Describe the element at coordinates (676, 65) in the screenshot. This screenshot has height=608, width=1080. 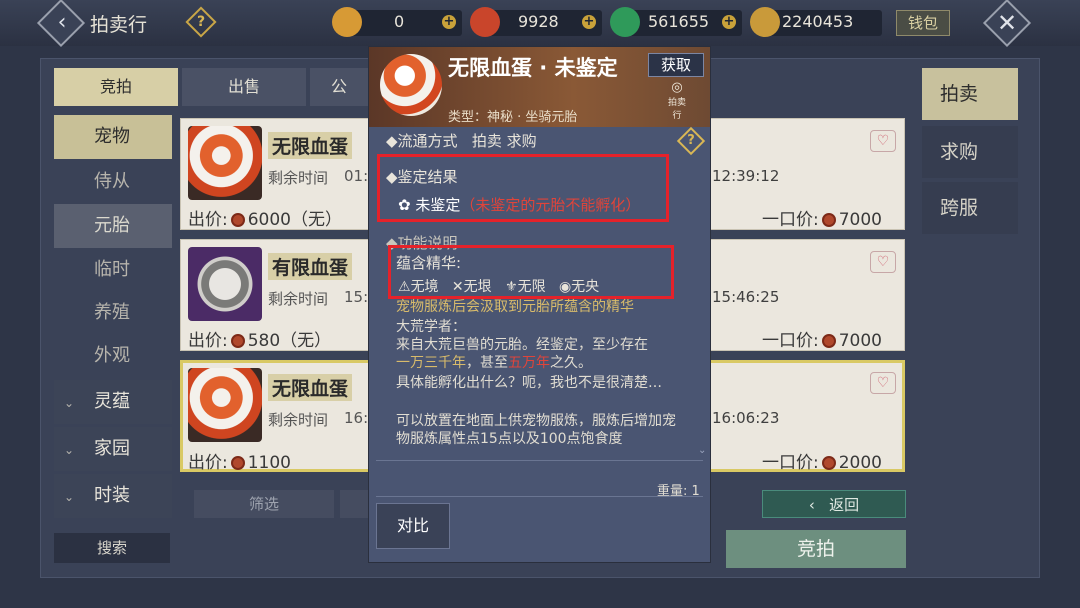
I see `get-button: 获取` at that location.